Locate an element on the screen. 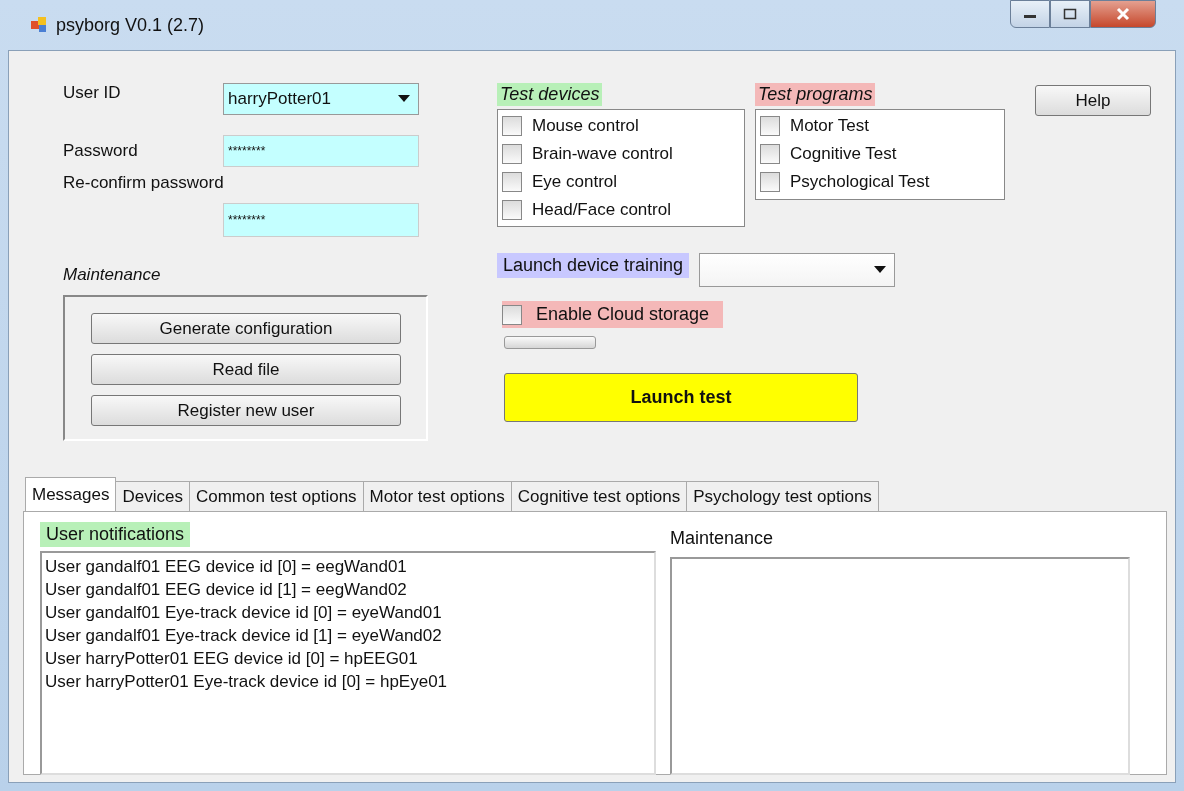 The image size is (1184, 791). maximize-button is located at coordinates (1070, 14).